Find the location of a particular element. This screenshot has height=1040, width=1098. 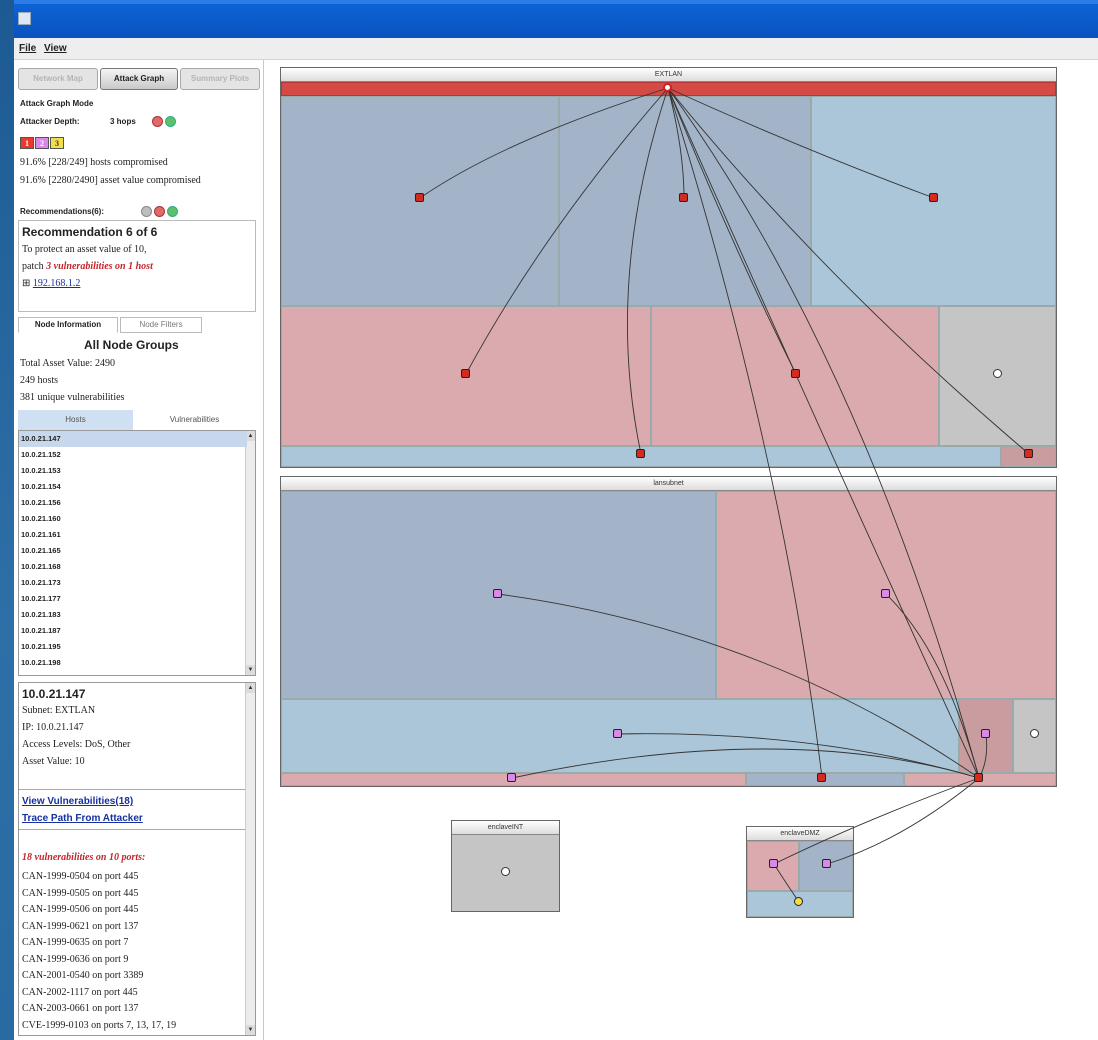

list-tabs: Hosts Vulnerabilities is located at coordinates (137, 420).